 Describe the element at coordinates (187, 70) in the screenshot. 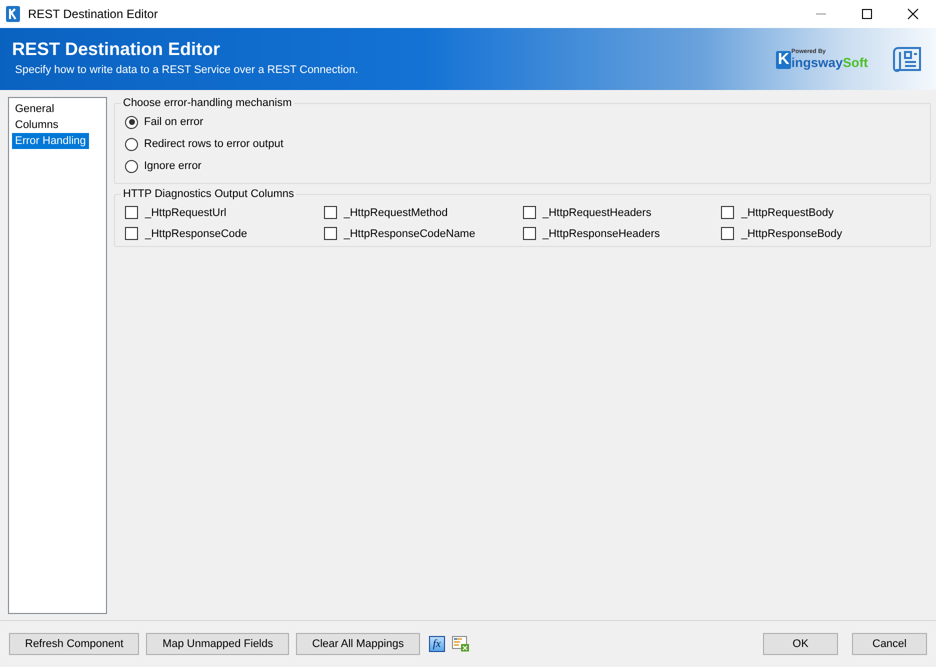

I see `banner-subtitle: Specify how to write data to a REST Service over a REST Connection.` at that location.